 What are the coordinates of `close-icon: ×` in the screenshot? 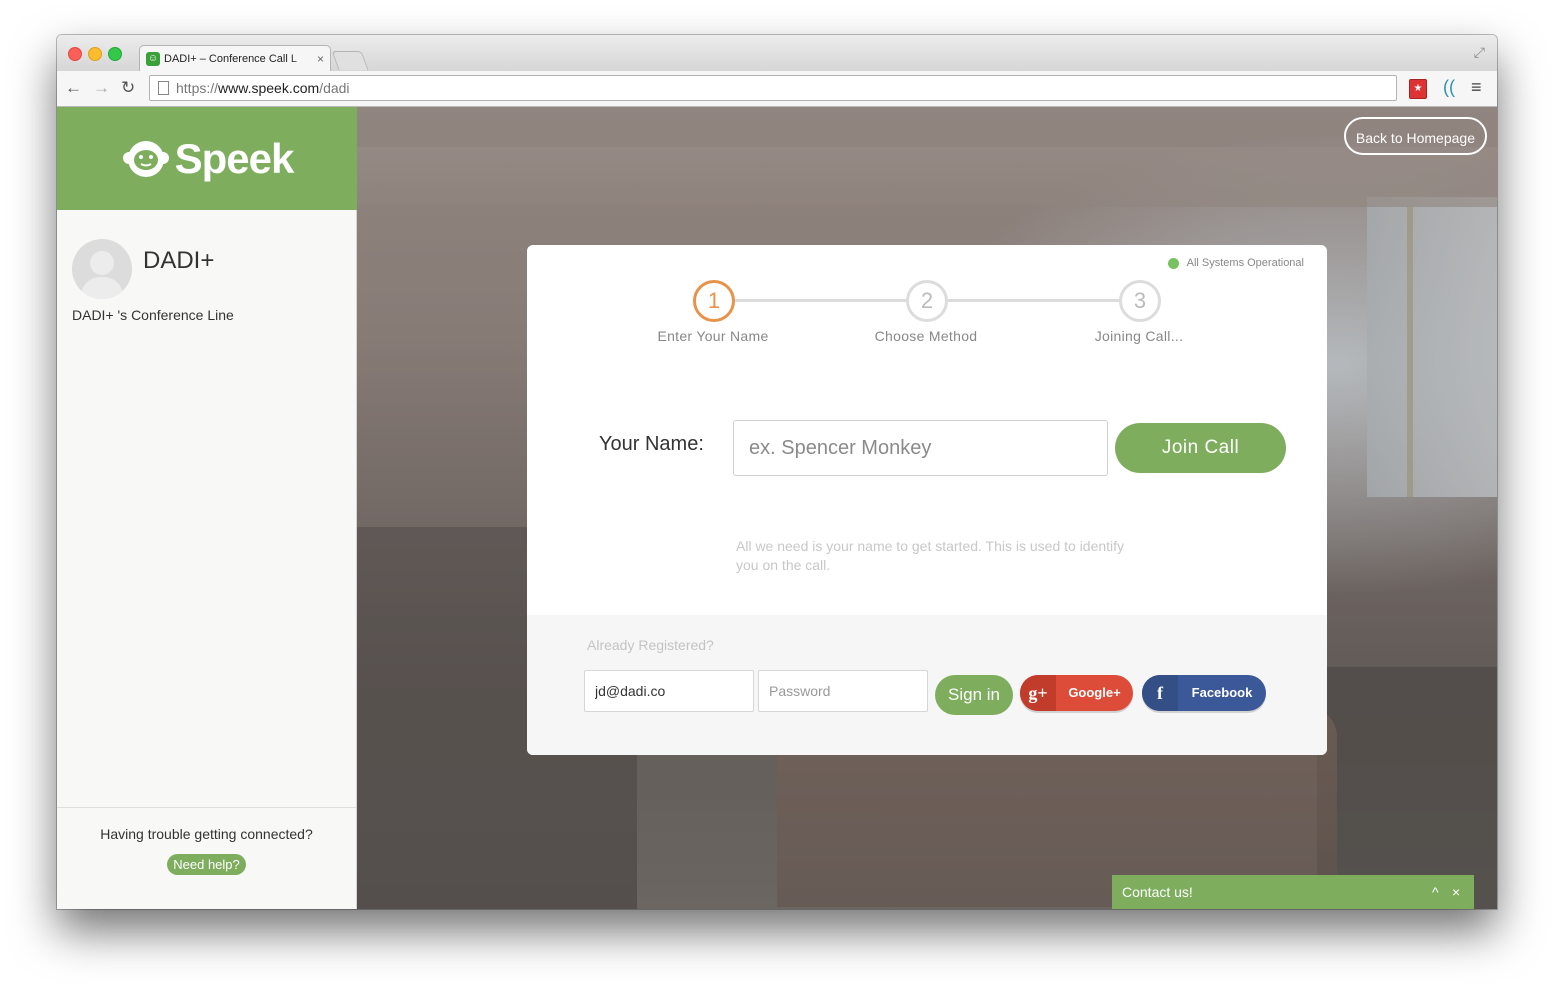 It's located at (1456, 892).